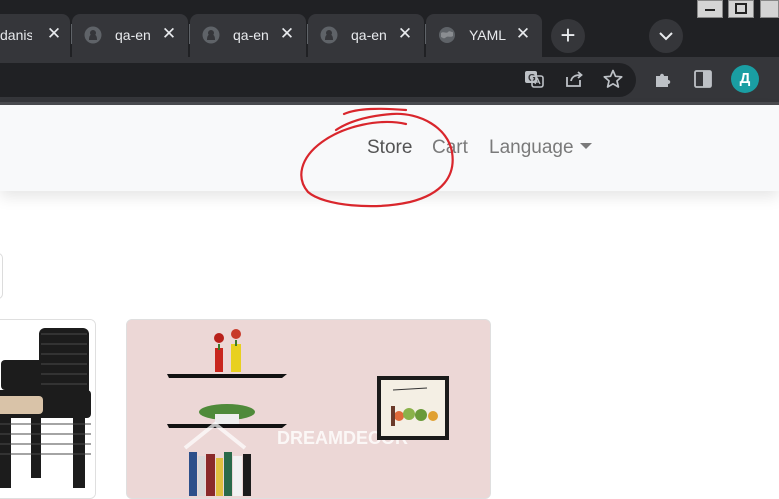 The height and width of the screenshot is (499, 779). What do you see at coordinates (450, 148) in the screenshot?
I see `nav-link-cart: Cart` at bounding box center [450, 148].